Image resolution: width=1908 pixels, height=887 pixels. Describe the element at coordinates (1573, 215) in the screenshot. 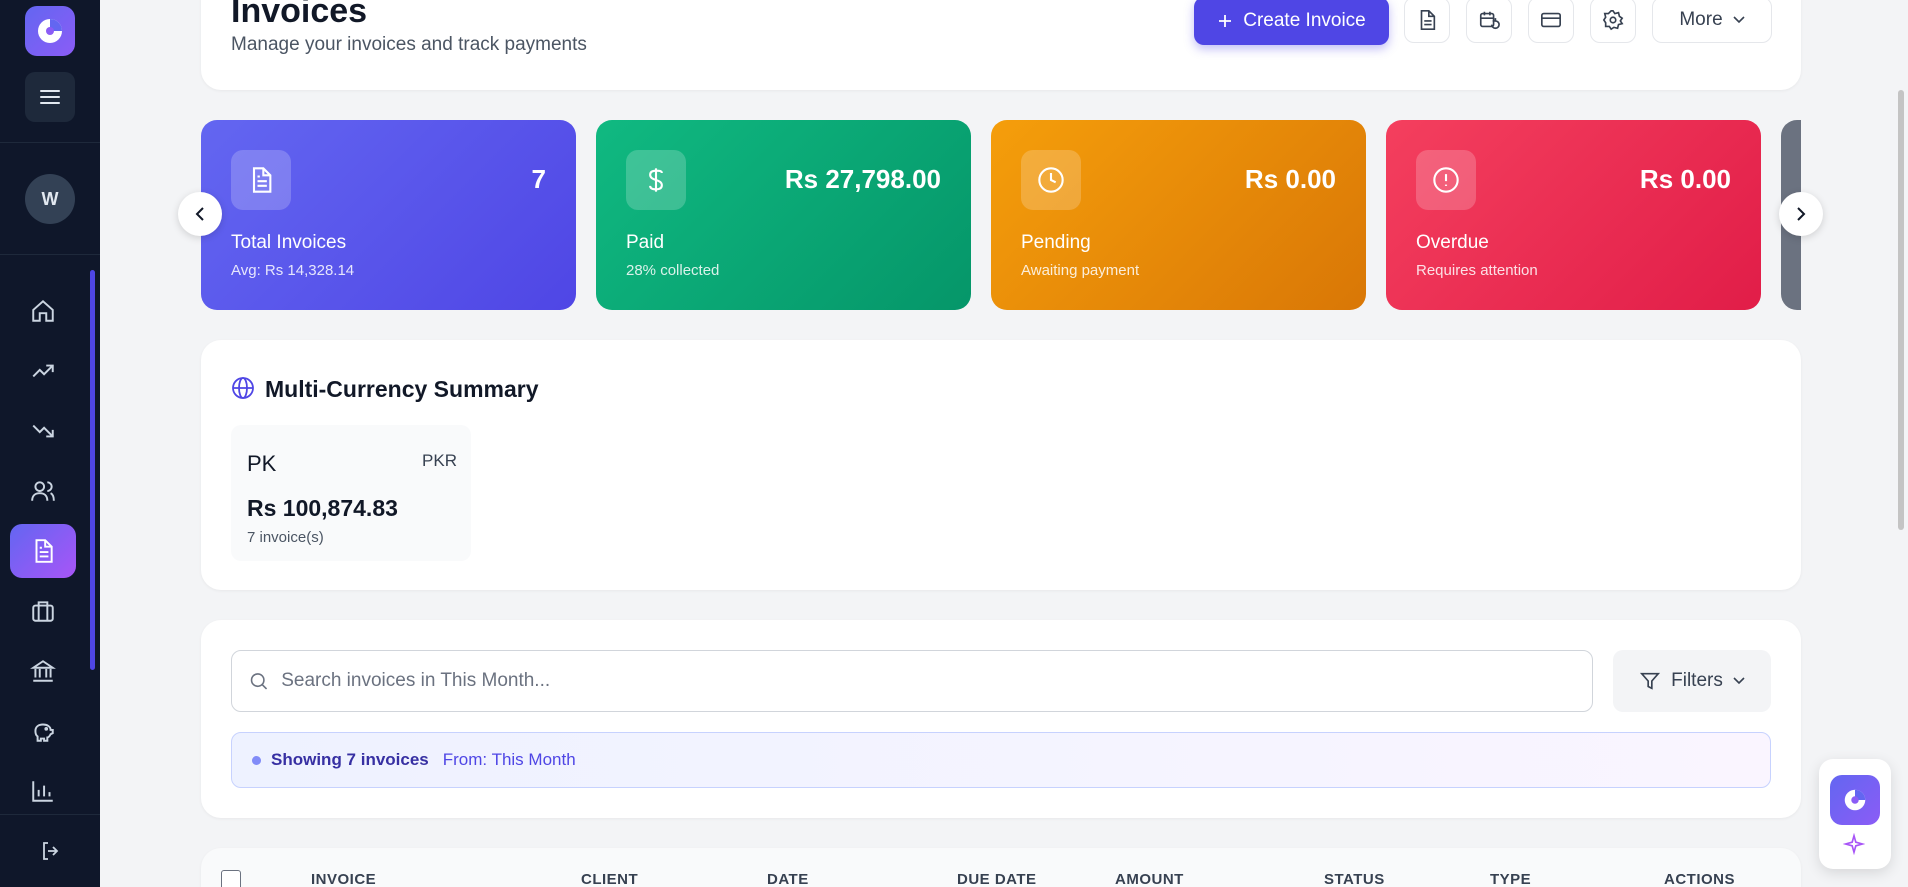

I see `stat-card-overdue: Rs 0.00 Overdue Requires attention` at that location.